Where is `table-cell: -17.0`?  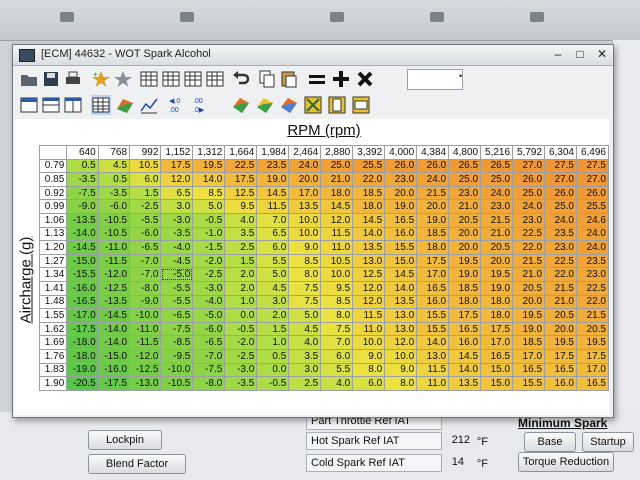 table-cell: -17.0 is located at coordinates (82, 315).